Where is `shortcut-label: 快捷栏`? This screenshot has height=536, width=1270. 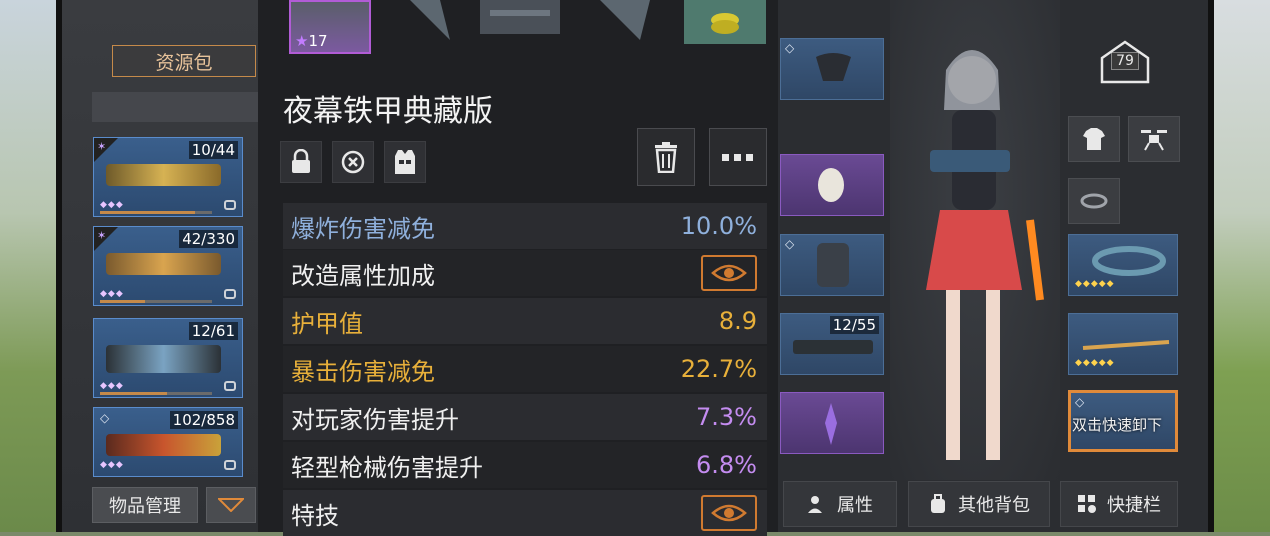 shortcut-label: 快捷栏 is located at coordinates (1134, 505).